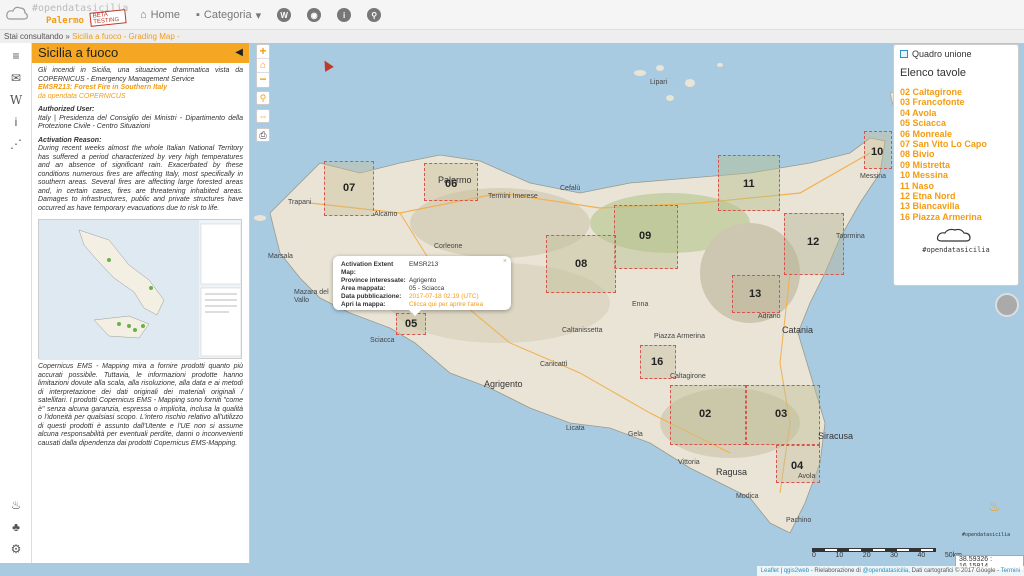  What do you see at coordinates (956, 134) in the screenshot?
I see `legend-item: 06 Monreale` at bounding box center [956, 134].